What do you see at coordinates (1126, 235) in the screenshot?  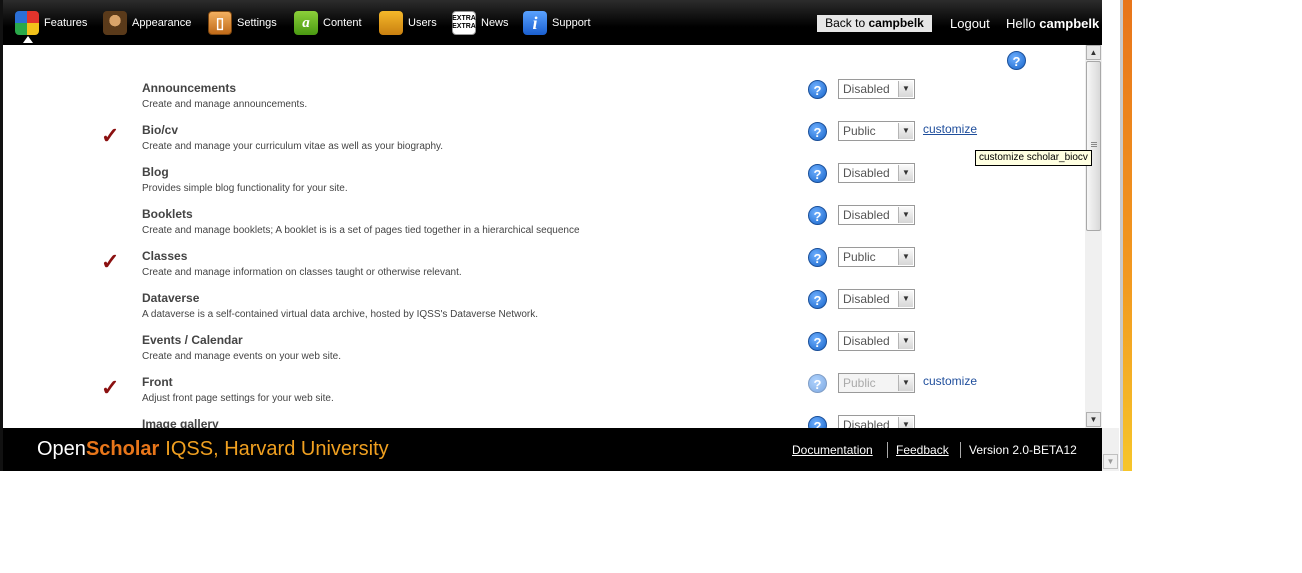 I see `window-border-accent` at bounding box center [1126, 235].